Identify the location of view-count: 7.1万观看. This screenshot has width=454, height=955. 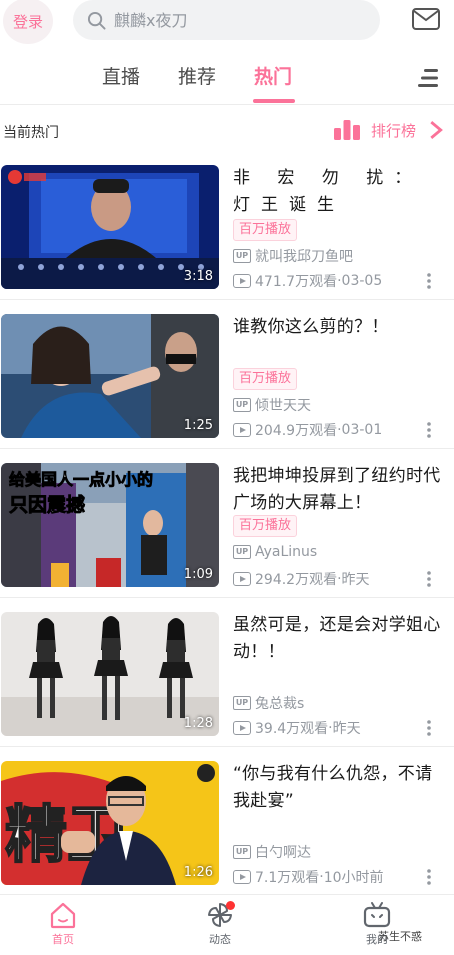
(287, 878).